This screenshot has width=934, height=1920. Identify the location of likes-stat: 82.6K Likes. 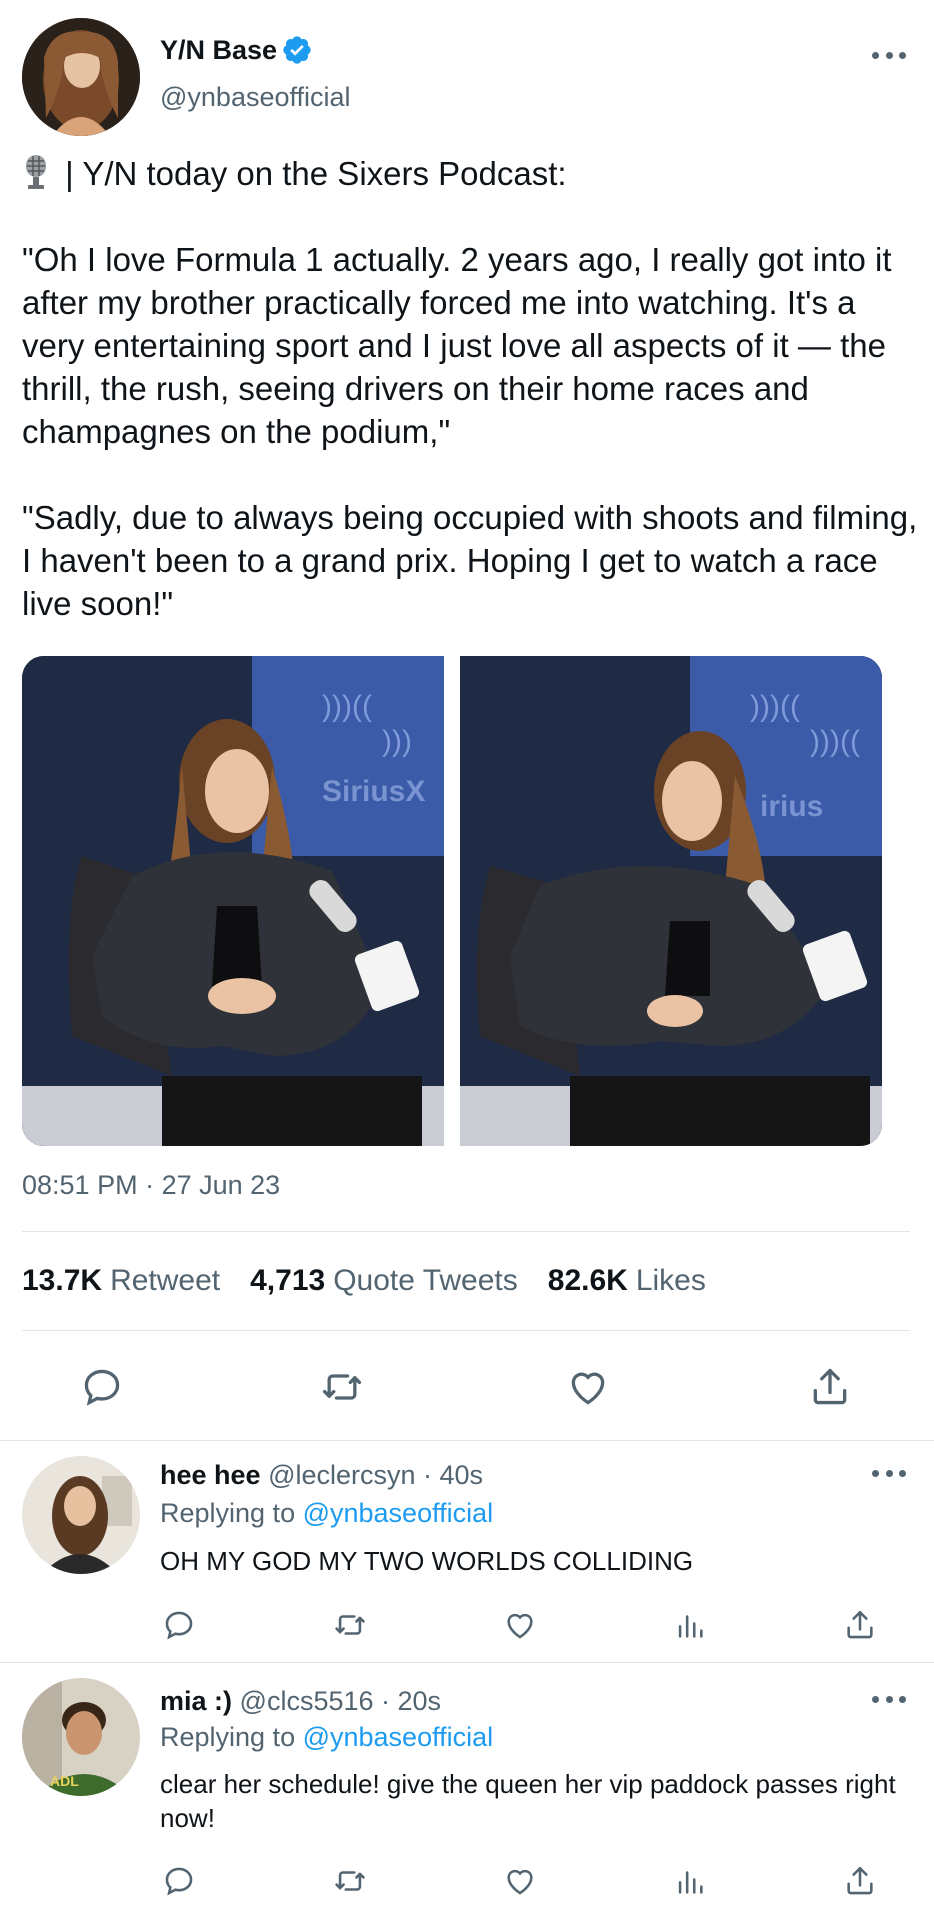
(627, 1281).